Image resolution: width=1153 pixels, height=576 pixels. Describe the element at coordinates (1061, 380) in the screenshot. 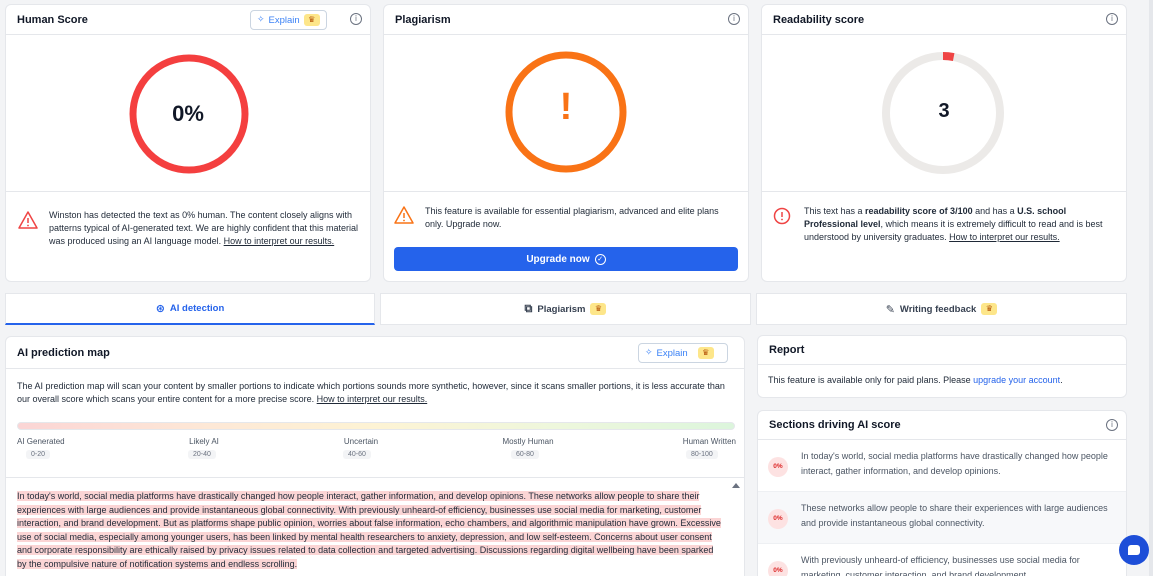

I see `report-text-post: .` at that location.